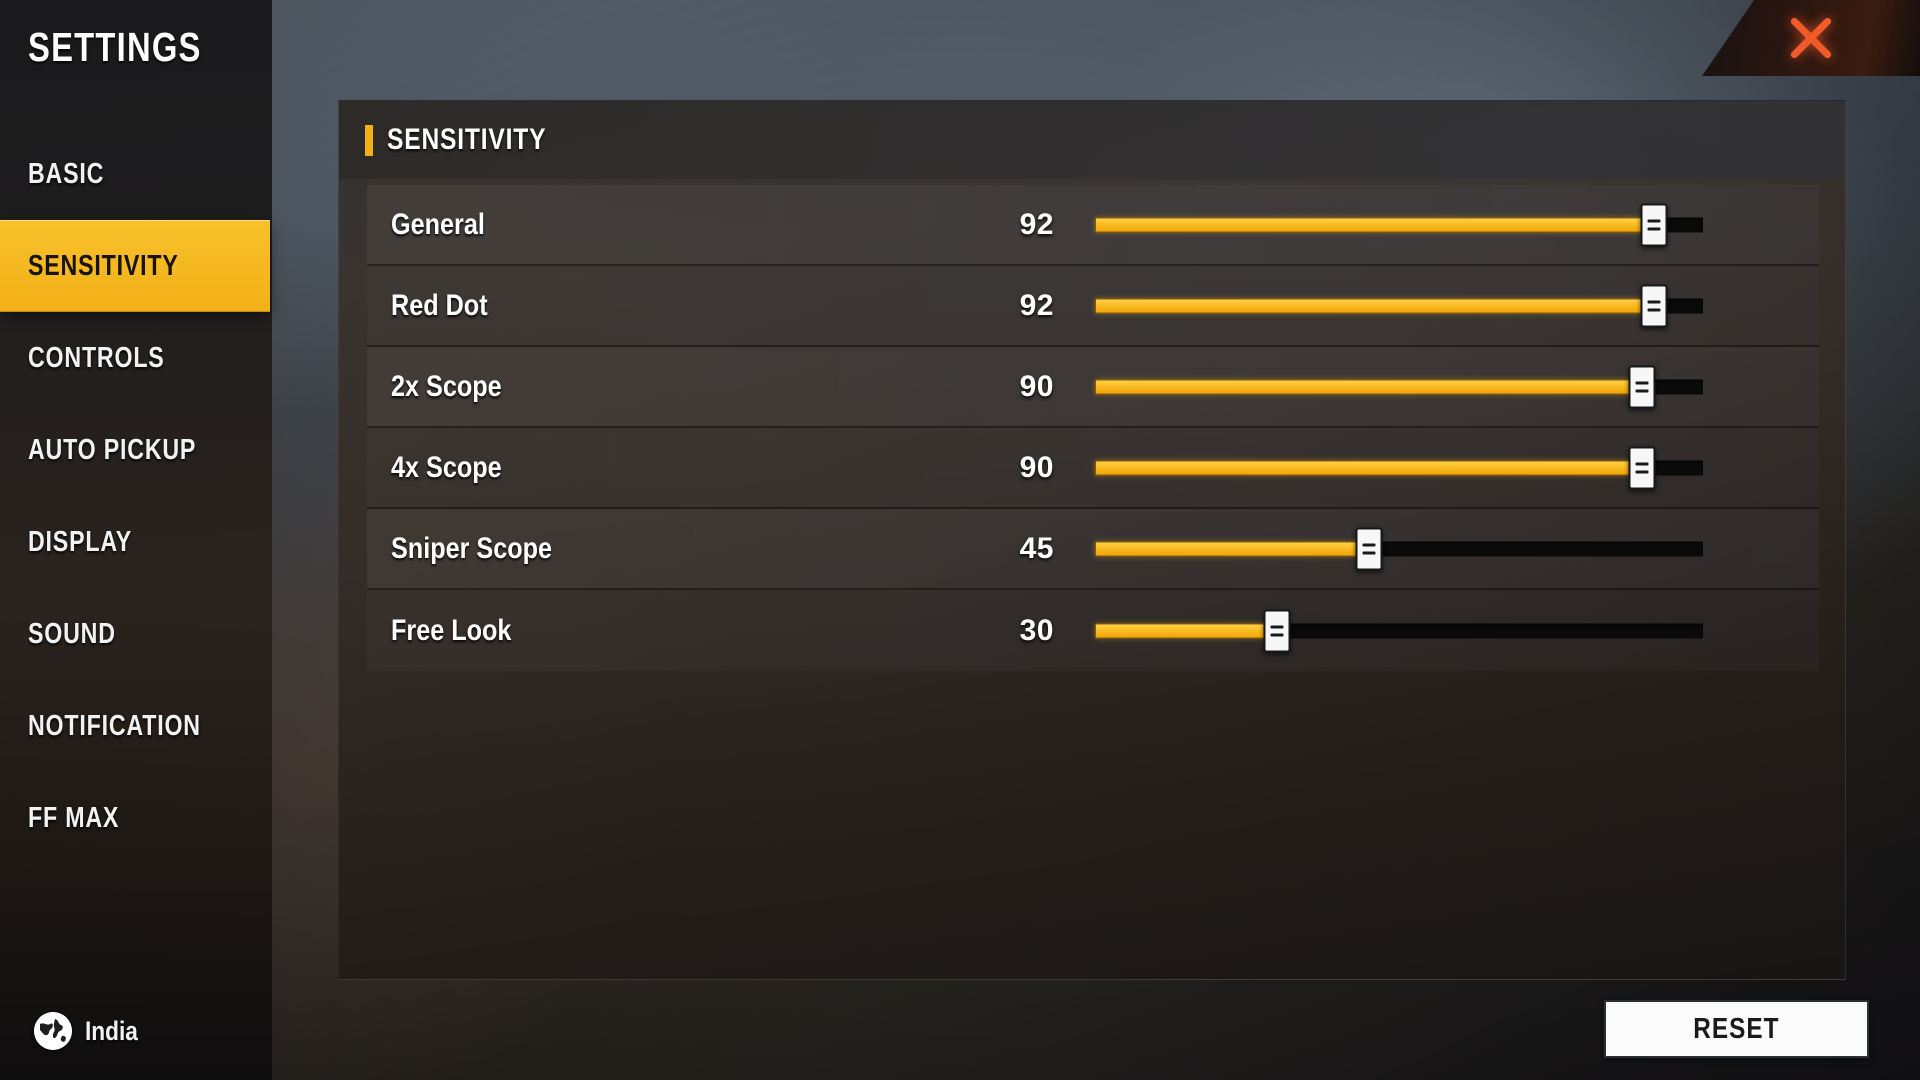  Describe the element at coordinates (472, 548) in the screenshot. I see `sensitivity-row-label: Sniper Scope` at that location.